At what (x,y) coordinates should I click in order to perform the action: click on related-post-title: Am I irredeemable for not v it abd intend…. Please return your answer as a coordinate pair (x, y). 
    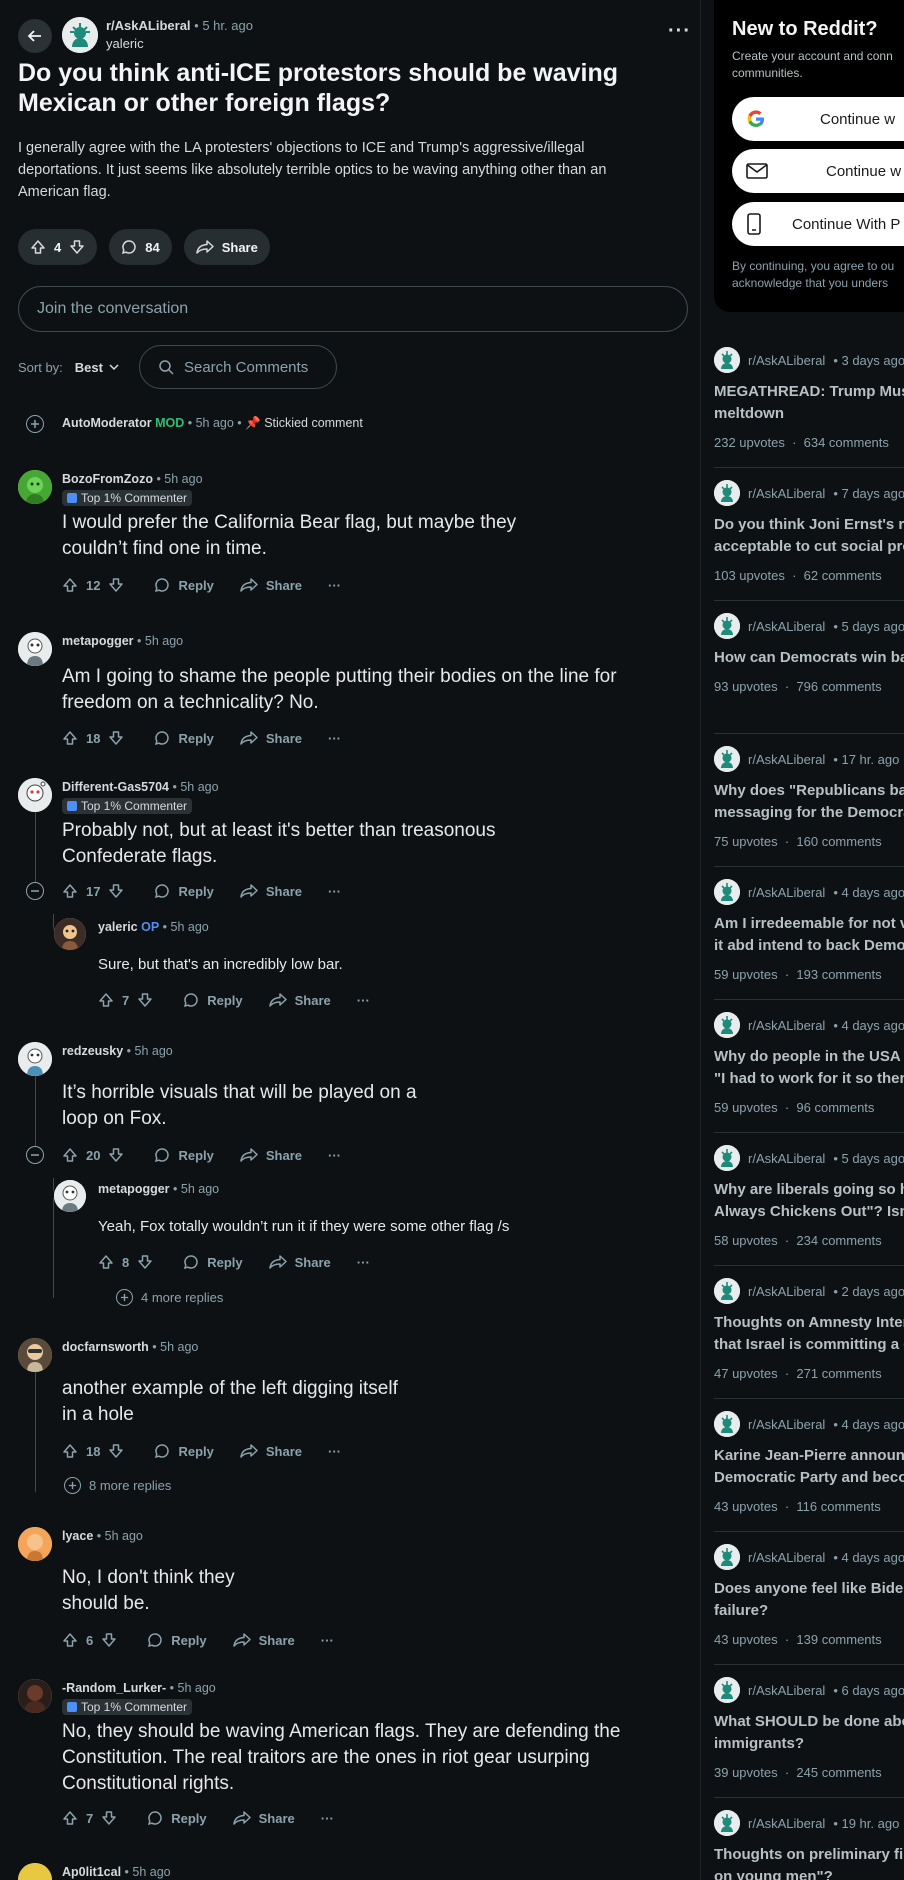
    Looking at the image, I should click on (809, 935).